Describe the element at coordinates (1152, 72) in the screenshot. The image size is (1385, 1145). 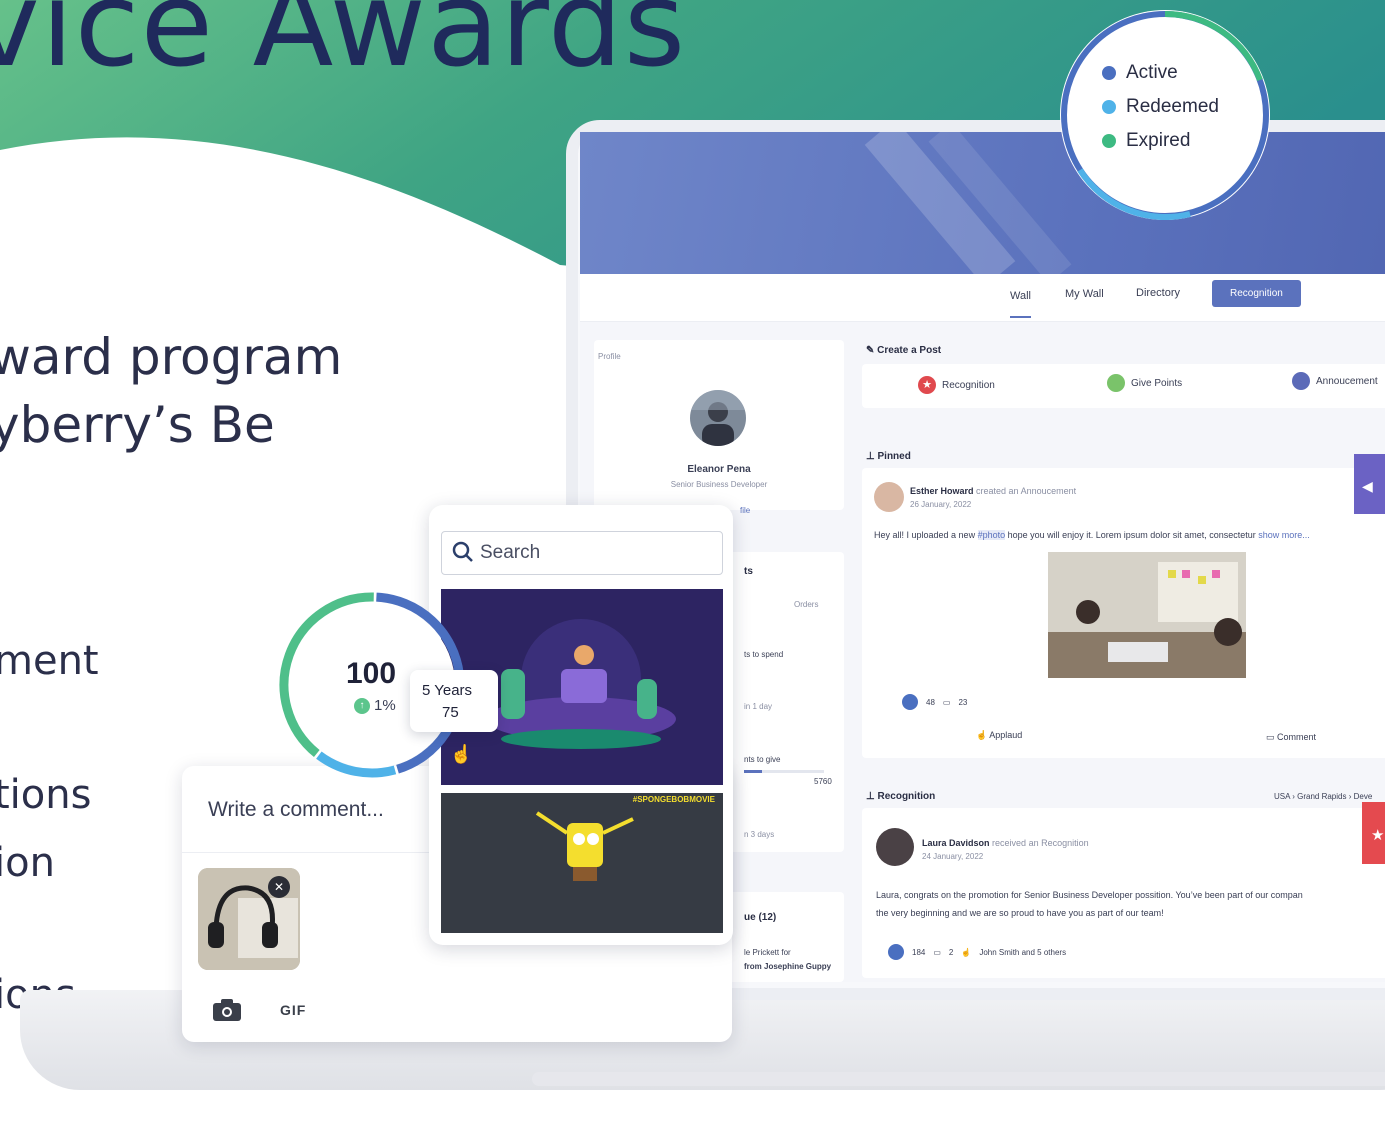
I see `legend-label: Active` at that location.